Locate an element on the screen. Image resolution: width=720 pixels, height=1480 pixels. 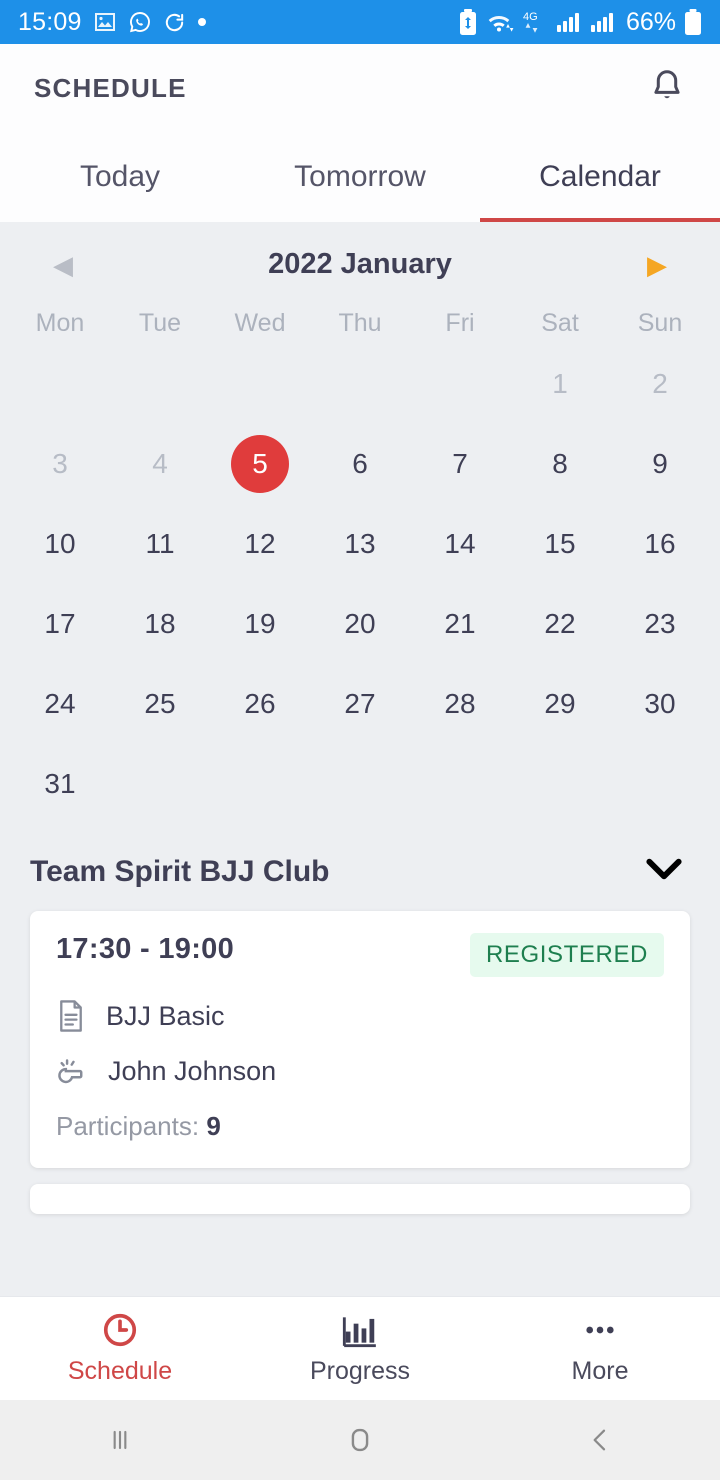
next-month-button: ▶ is located at coordinates (657, 265).